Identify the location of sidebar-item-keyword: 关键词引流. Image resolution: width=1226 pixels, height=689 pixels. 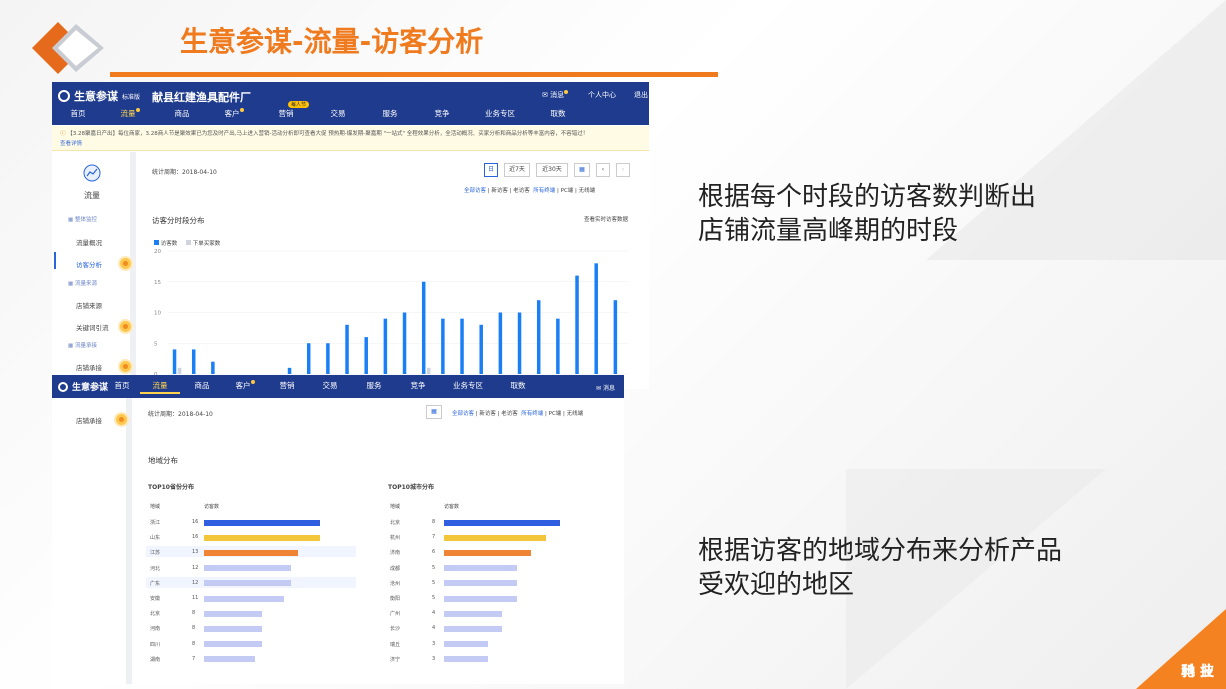
(92, 327).